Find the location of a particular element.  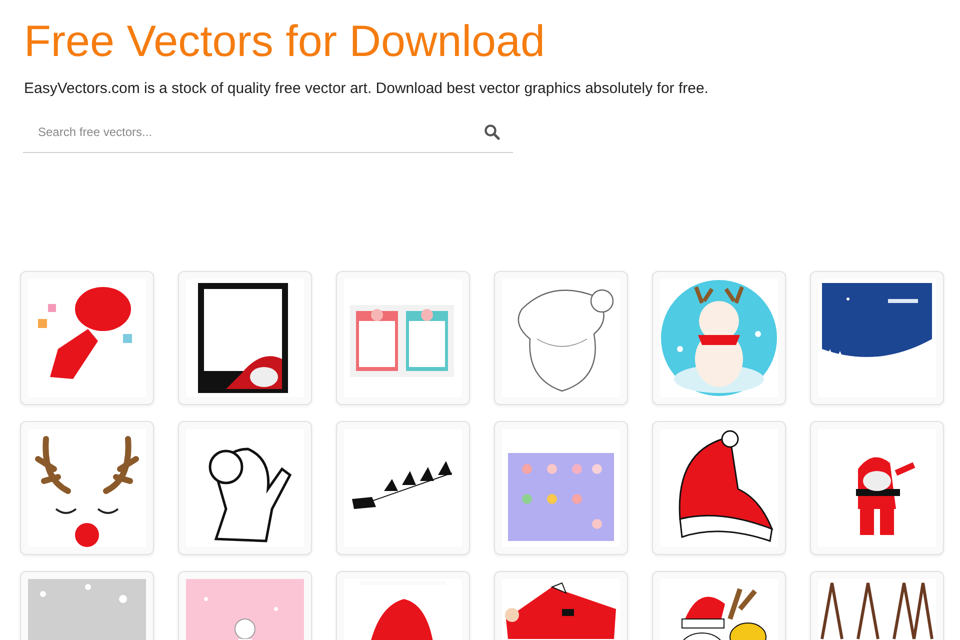

search-icon is located at coordinates (492, 132).